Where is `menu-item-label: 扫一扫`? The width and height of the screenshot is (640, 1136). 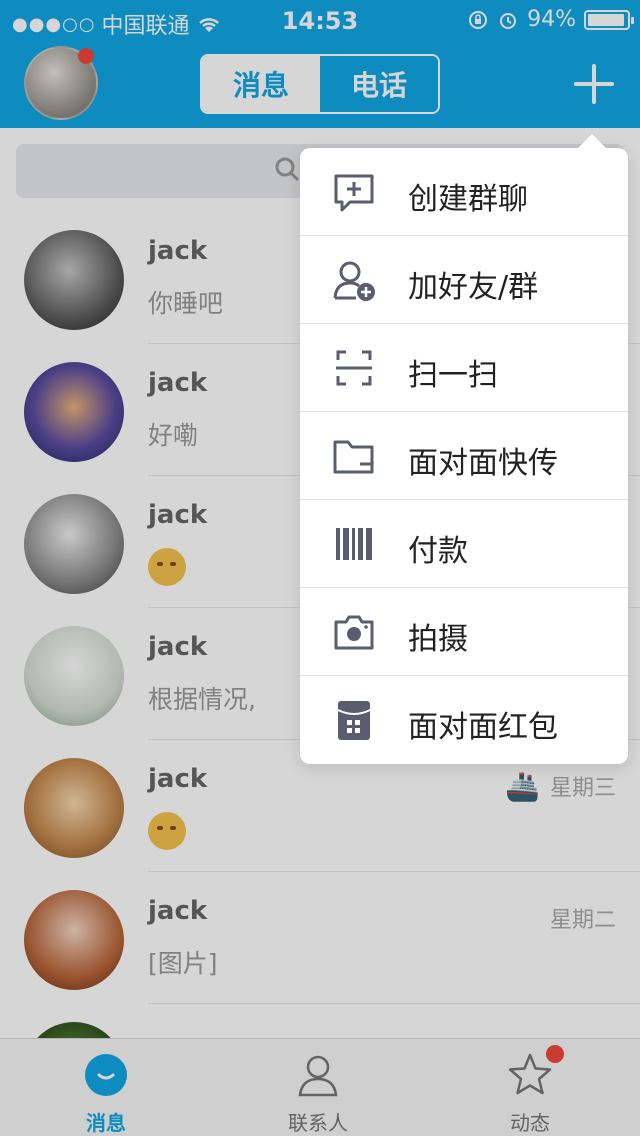 menu-item-label: 扫一扫 is located at coordinates (453, 375).